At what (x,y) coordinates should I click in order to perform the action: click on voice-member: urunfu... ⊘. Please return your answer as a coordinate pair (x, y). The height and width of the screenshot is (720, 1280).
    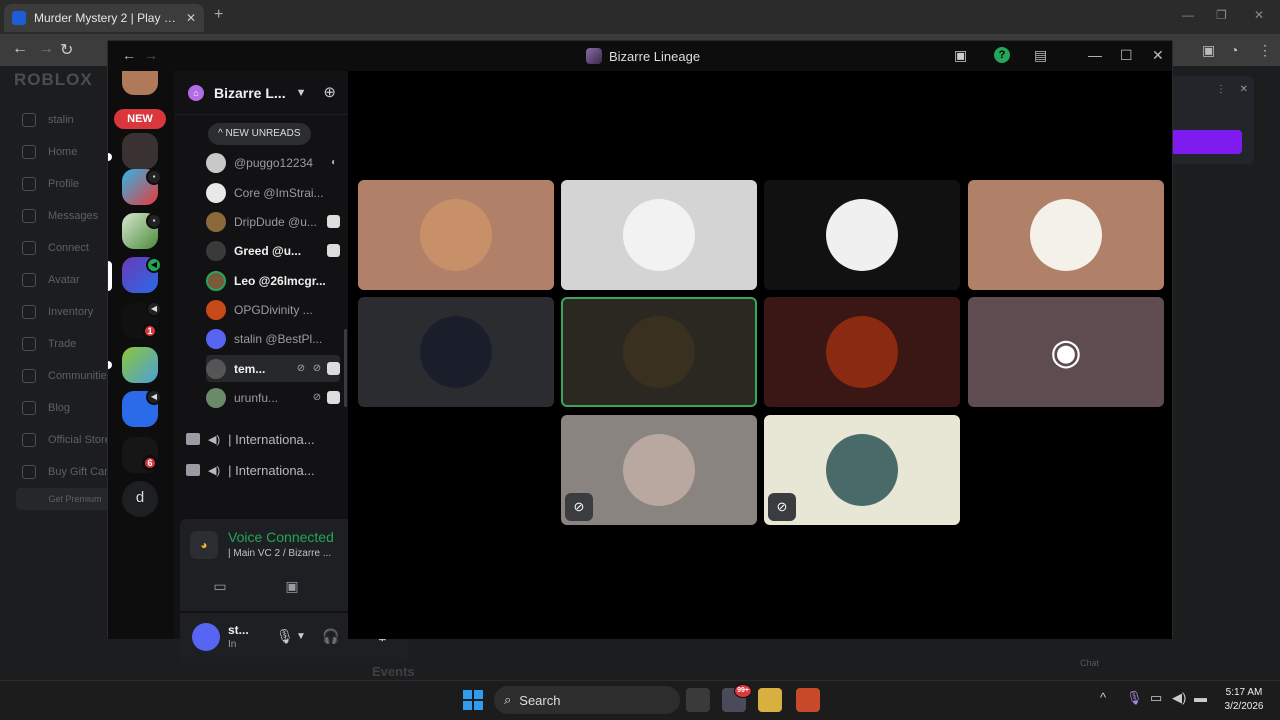
    Looking at the image, I should click on (273, 397).